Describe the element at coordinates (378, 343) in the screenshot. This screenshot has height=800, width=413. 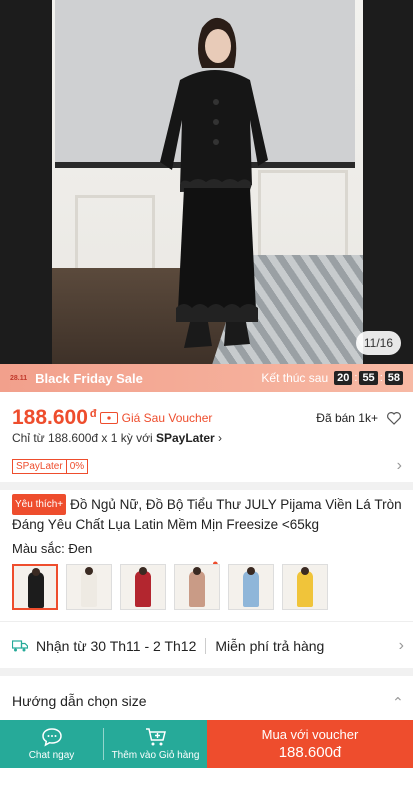
I see `image-counter: 11/16` at that location.